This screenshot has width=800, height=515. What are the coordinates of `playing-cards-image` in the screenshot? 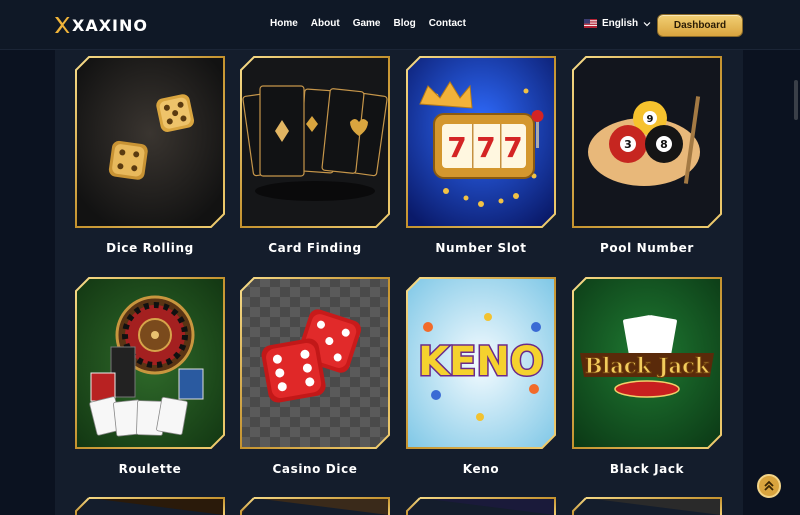 It's located at (315, 142).